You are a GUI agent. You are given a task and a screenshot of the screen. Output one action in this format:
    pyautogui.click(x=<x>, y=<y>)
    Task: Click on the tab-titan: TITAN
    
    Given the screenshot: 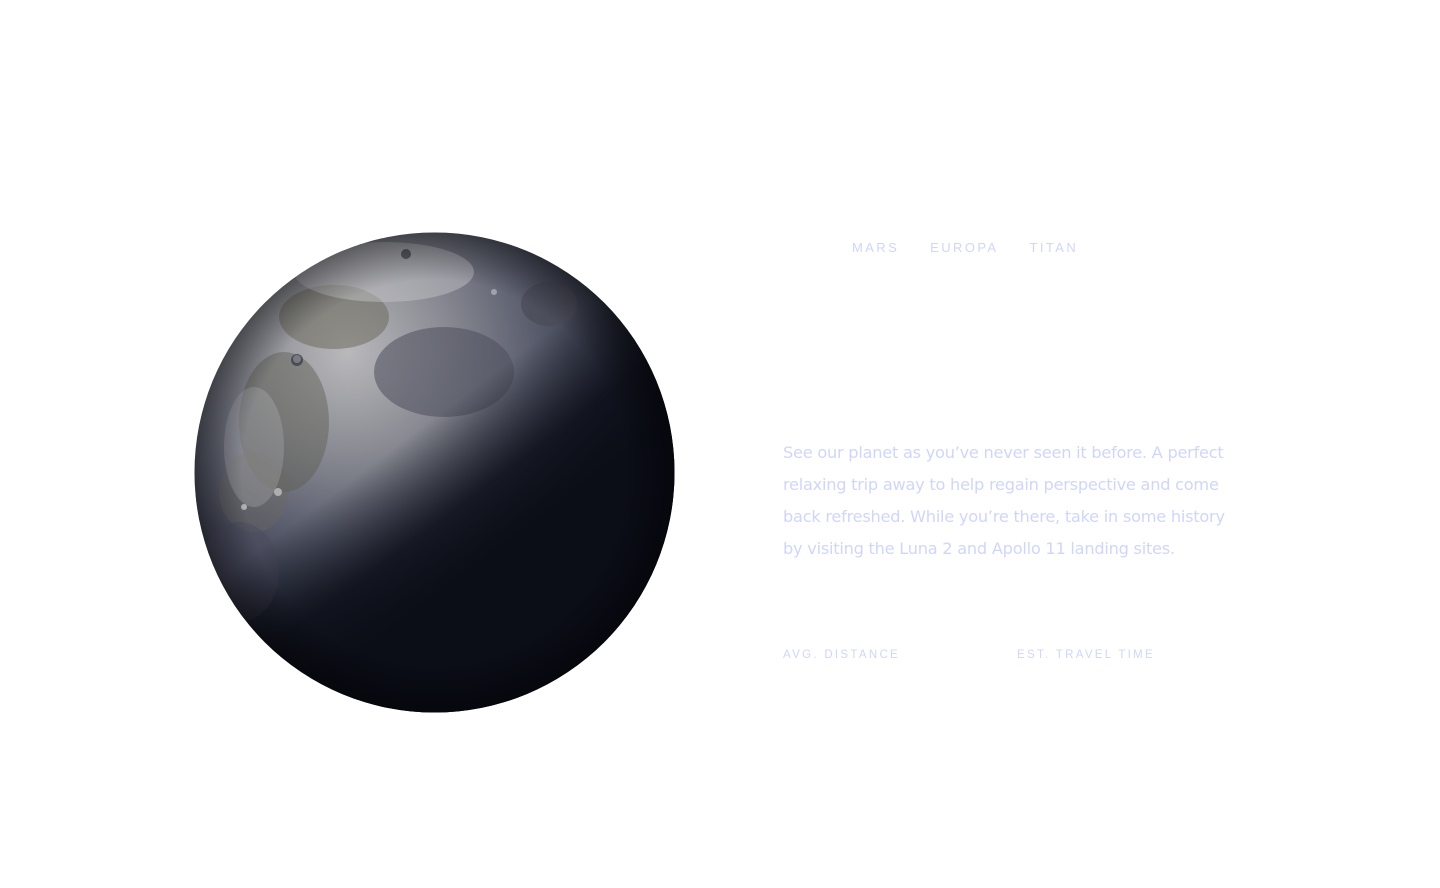 What is the action you would take?
    pyautogui.click(x=1054, y=252)
    